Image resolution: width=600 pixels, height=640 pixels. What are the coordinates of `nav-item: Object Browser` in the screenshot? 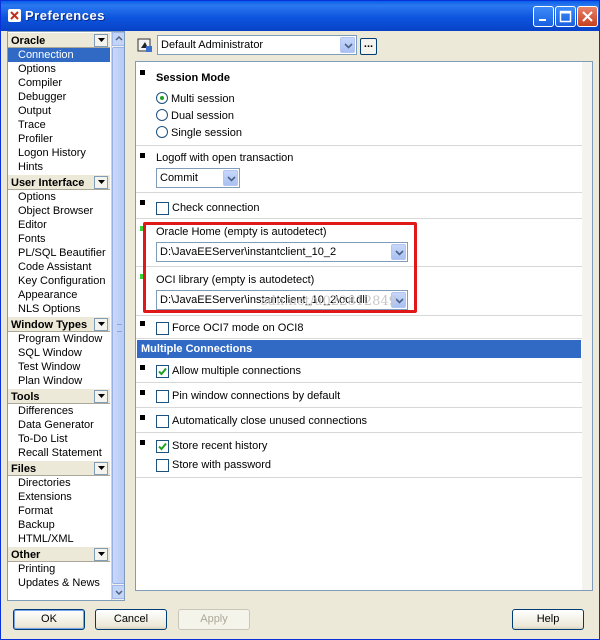 It's located at (59, 211).